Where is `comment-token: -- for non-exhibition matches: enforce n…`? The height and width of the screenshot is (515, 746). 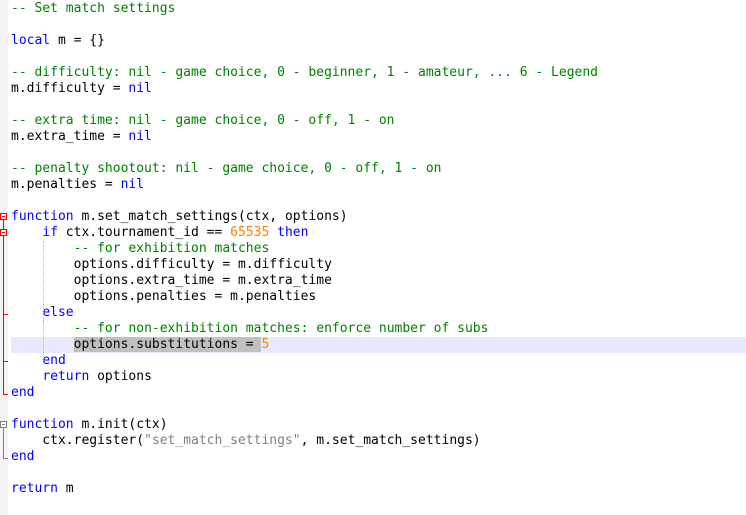
comment-token: -- for non-exhibition matches: enforce n… is located at coordinates (281, 328).